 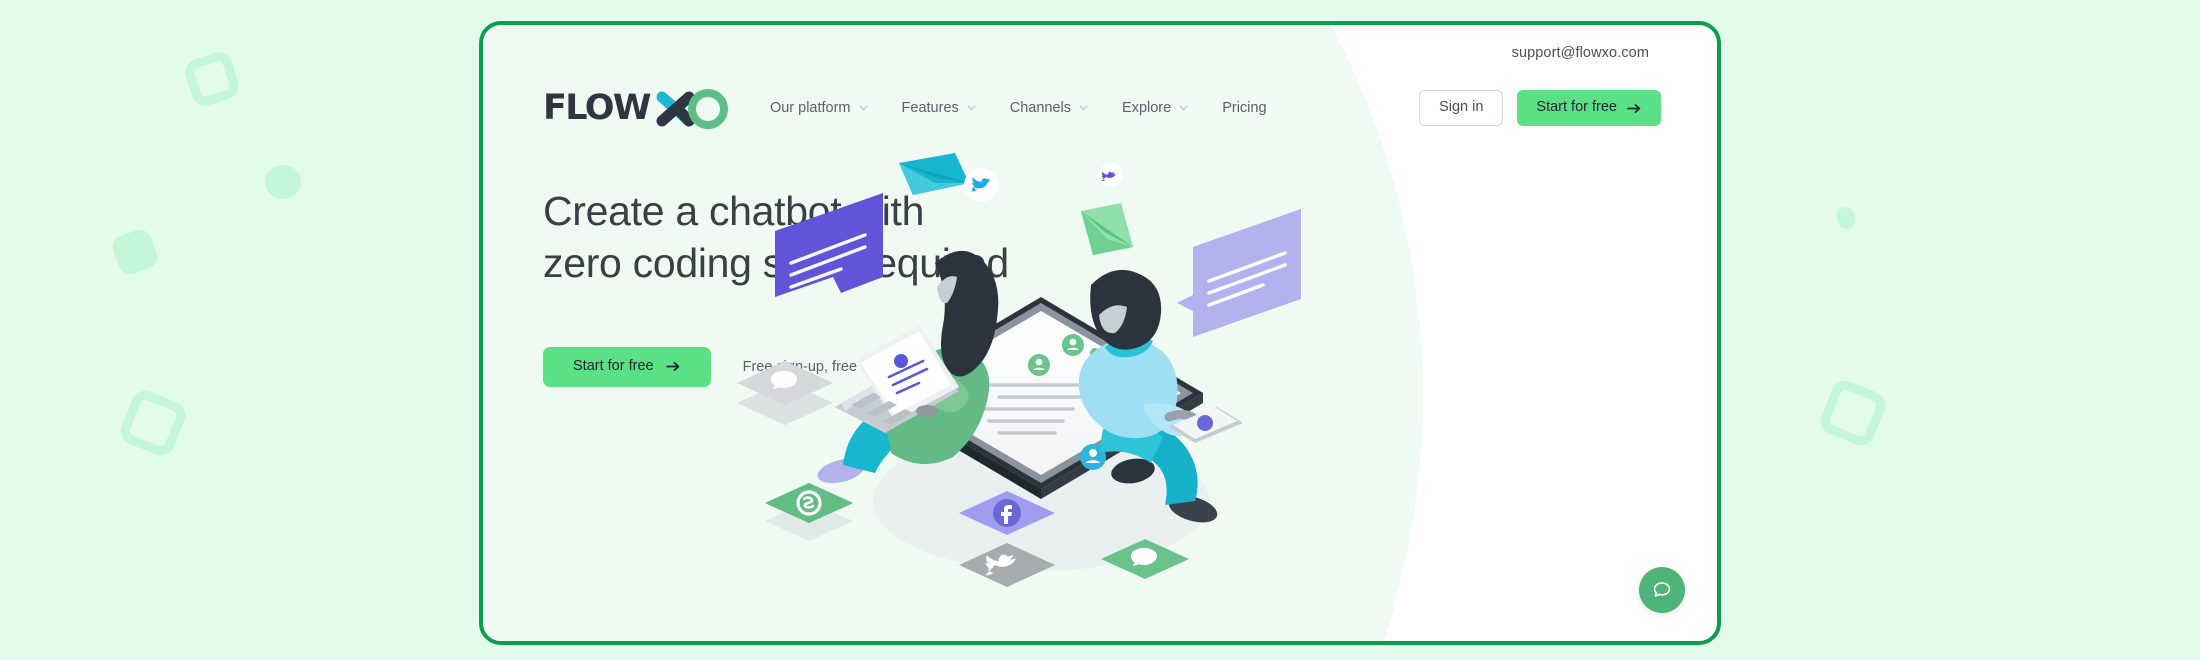 I want to click on flowxo-logo: FLOW, so click(x=636, y=108).